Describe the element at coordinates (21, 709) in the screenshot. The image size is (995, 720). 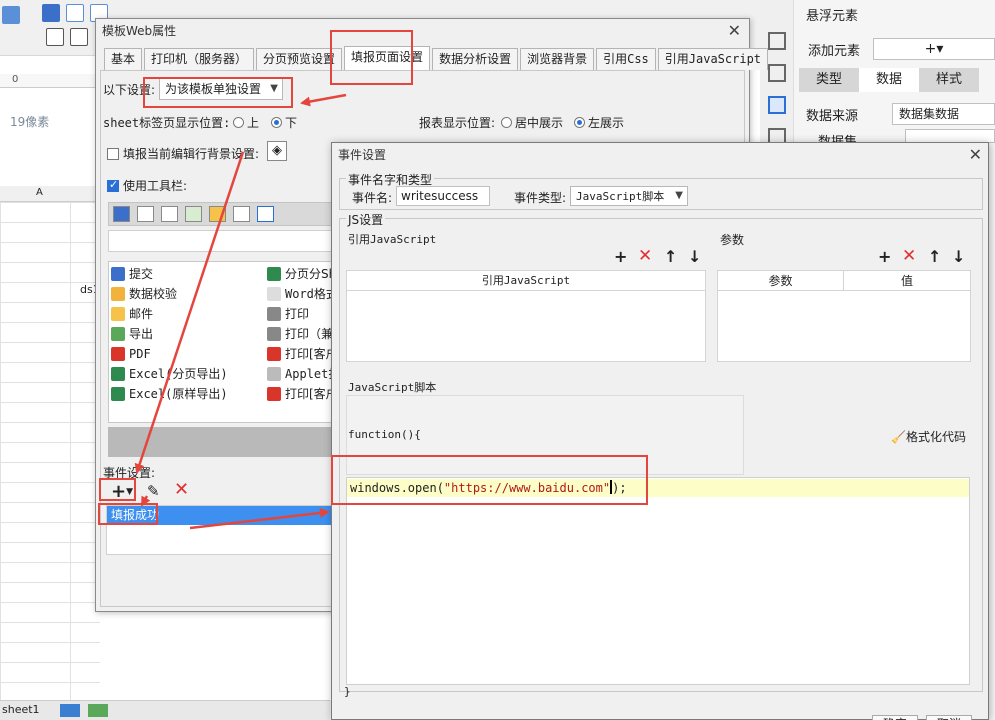
I see `sheet-tab: sheet1` at that location.